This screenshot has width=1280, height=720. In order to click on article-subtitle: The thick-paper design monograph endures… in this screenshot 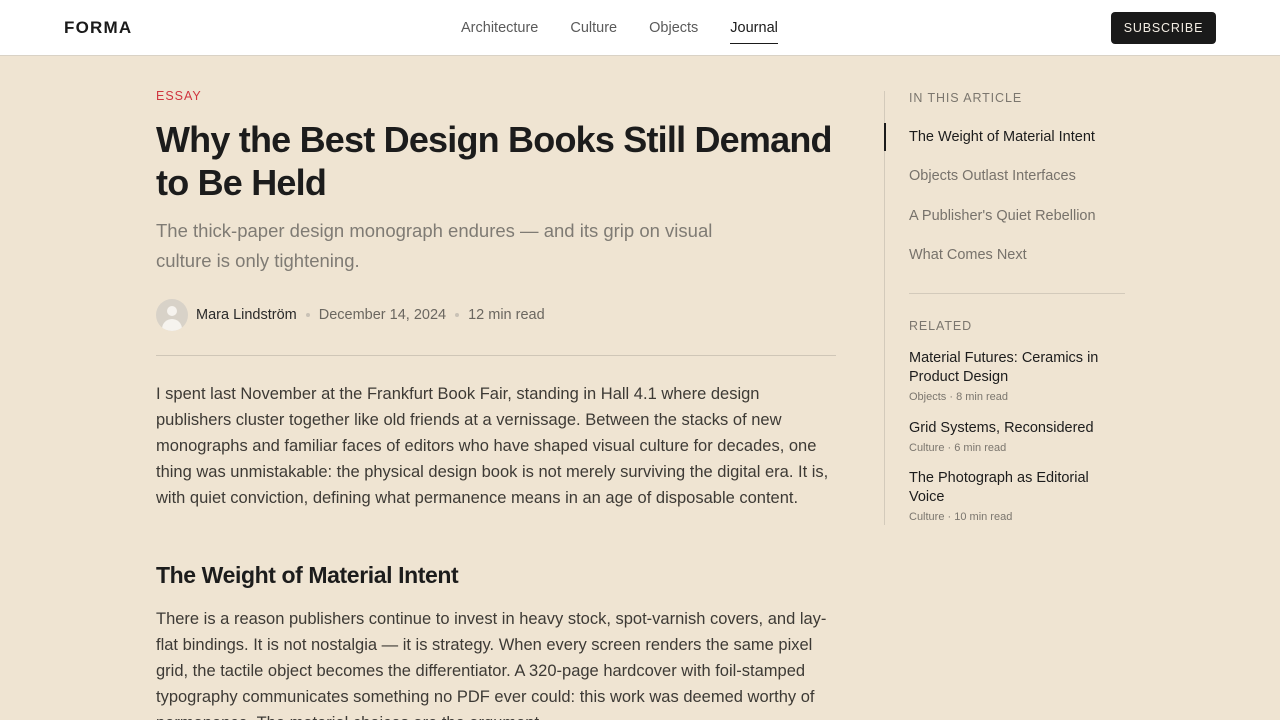, I will do `click(434, 245)`.